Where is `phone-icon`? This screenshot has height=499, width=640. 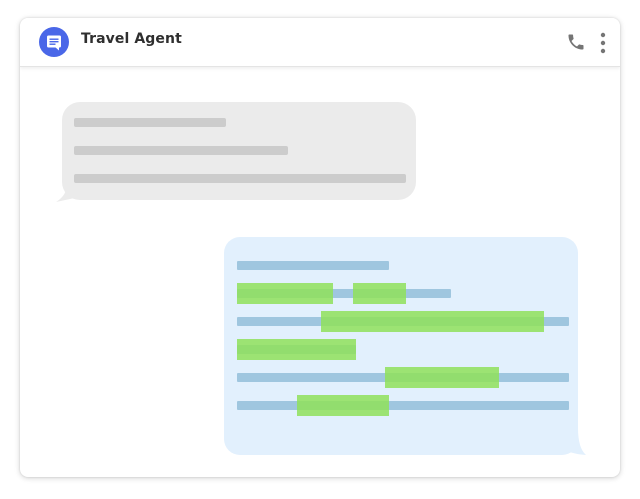
phone-icon is located at coordinates (576, 42).